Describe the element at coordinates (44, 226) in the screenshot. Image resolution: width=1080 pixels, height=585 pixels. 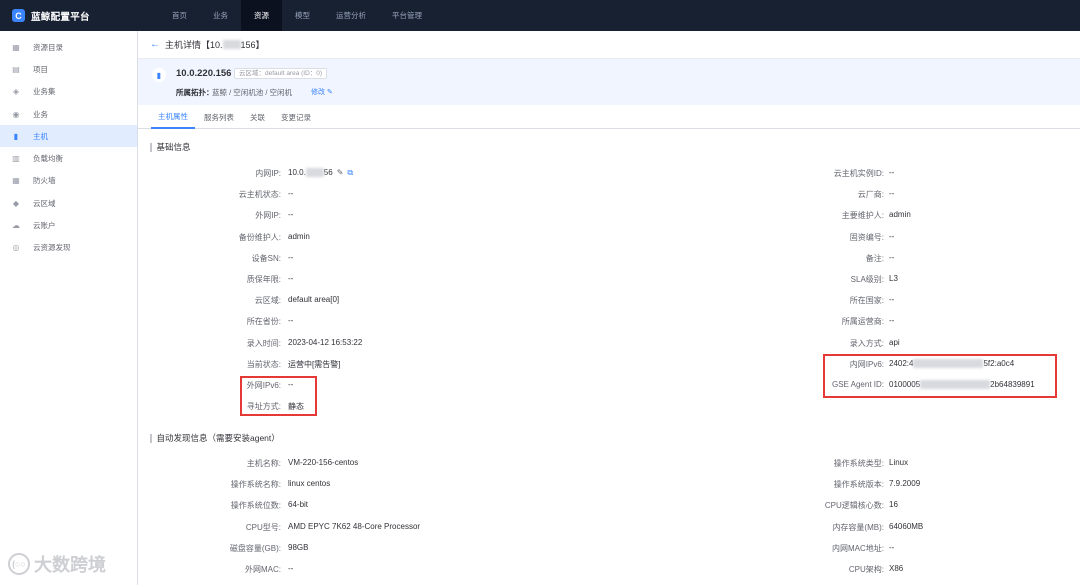
I see `sidebar-item-label: 云账户` at that location.